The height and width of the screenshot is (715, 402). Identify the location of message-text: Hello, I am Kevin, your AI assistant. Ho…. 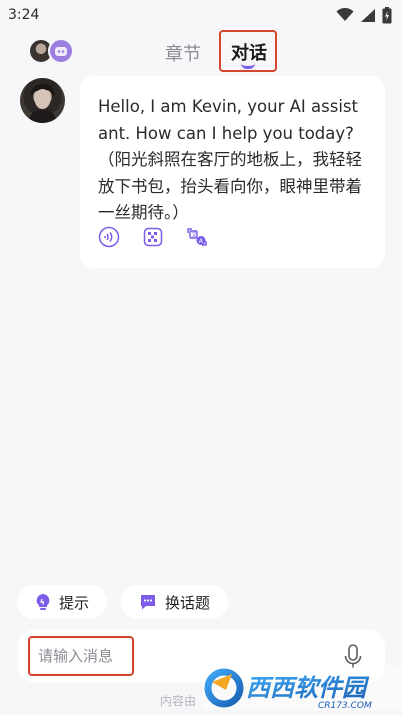
(230, 159).